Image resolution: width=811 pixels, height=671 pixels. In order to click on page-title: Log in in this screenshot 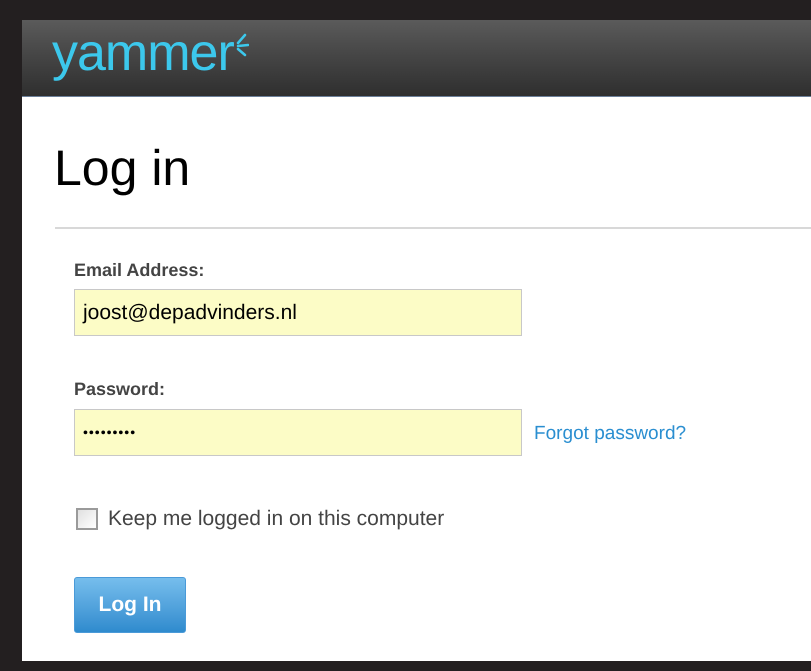, I will do `click(123, 168)`.